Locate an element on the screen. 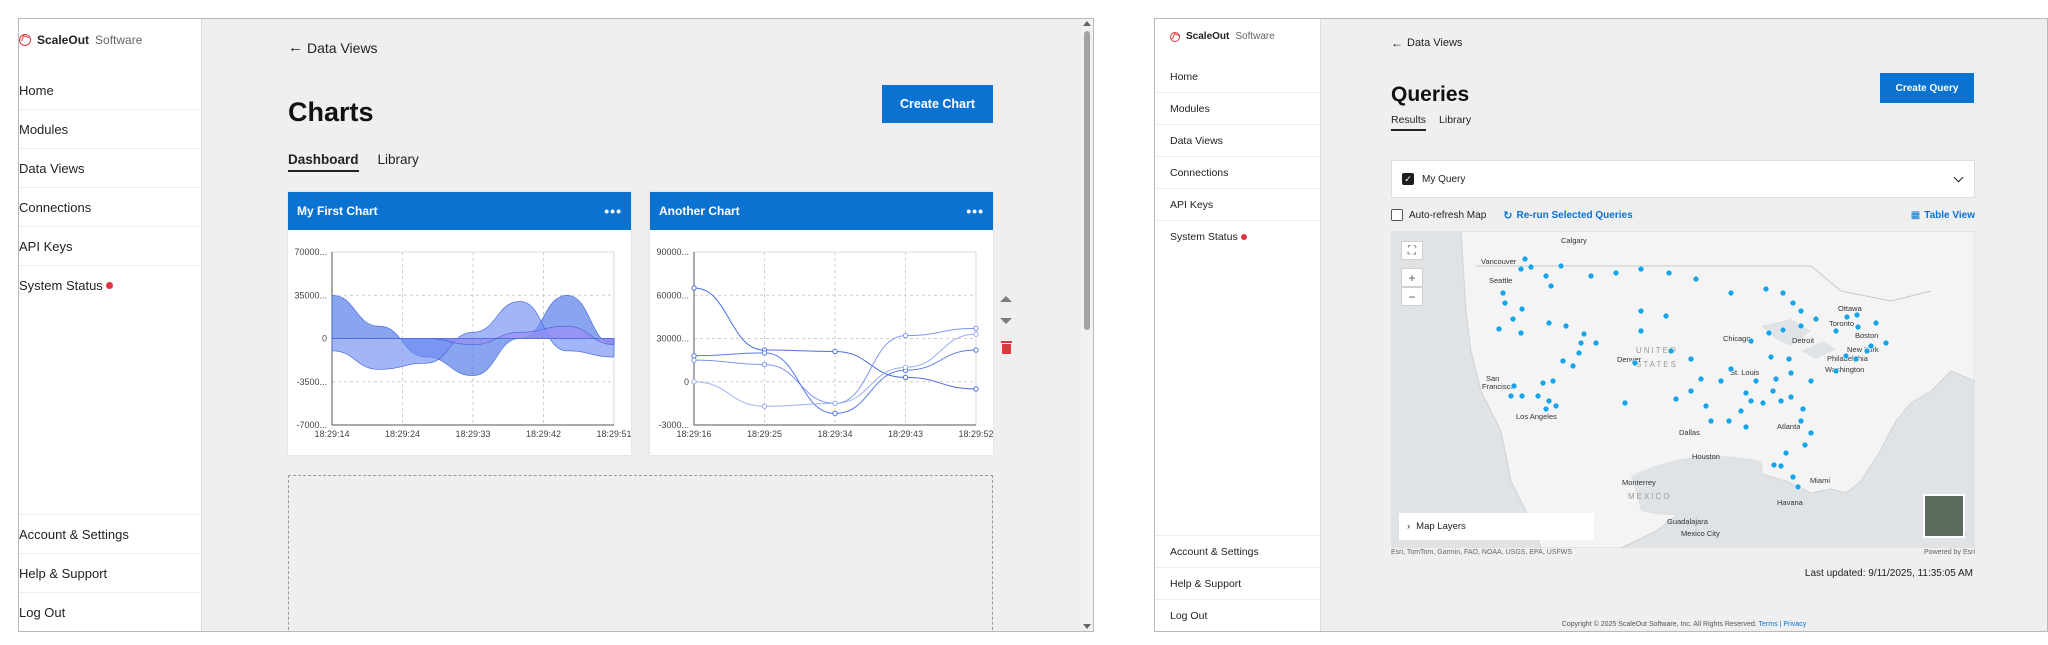  query-select: ✓ My Query is located at coordinates (1683, 179).